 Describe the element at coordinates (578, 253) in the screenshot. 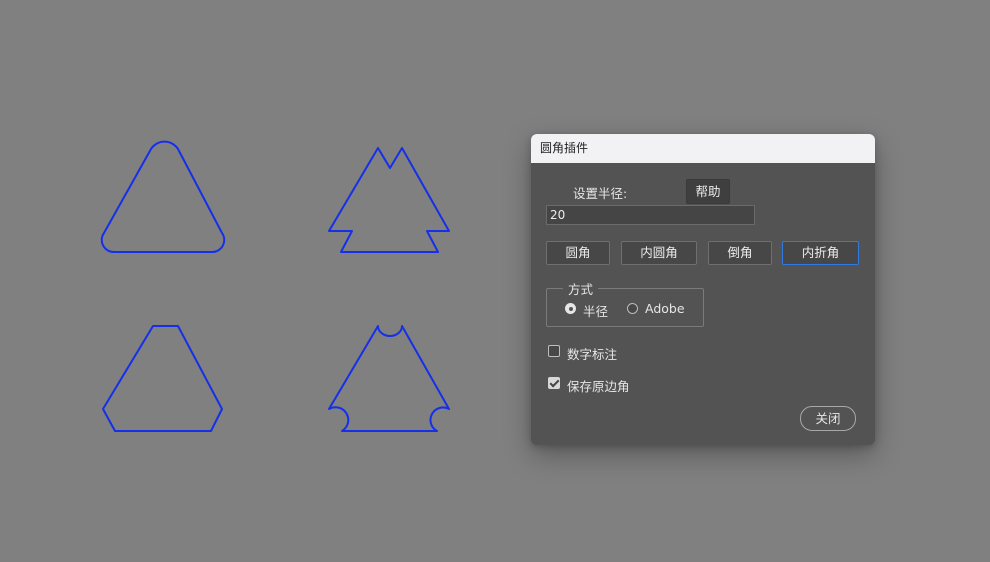

I see `round-button: 圆角` at that location.